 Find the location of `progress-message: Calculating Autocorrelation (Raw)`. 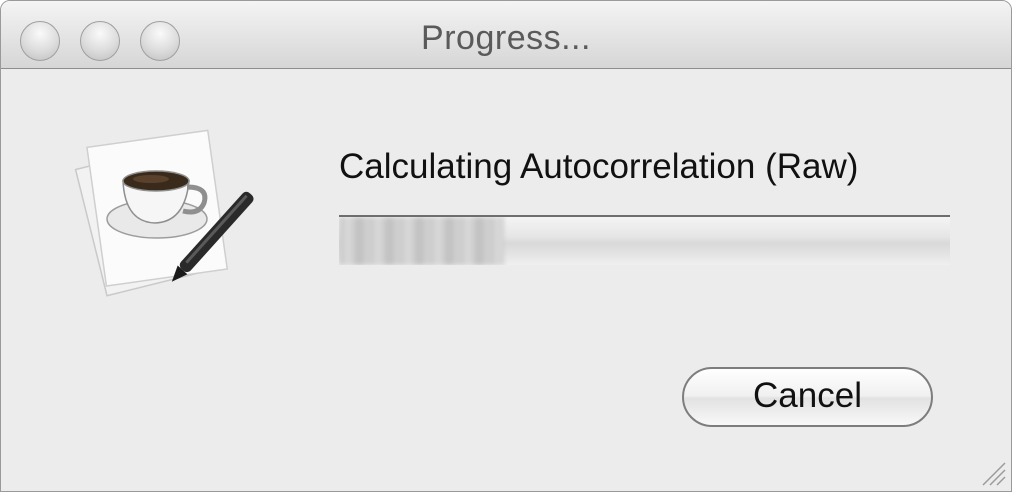

progress-message: Calculating Autocorrelation (Raw) is located at coordinates (599, 166).